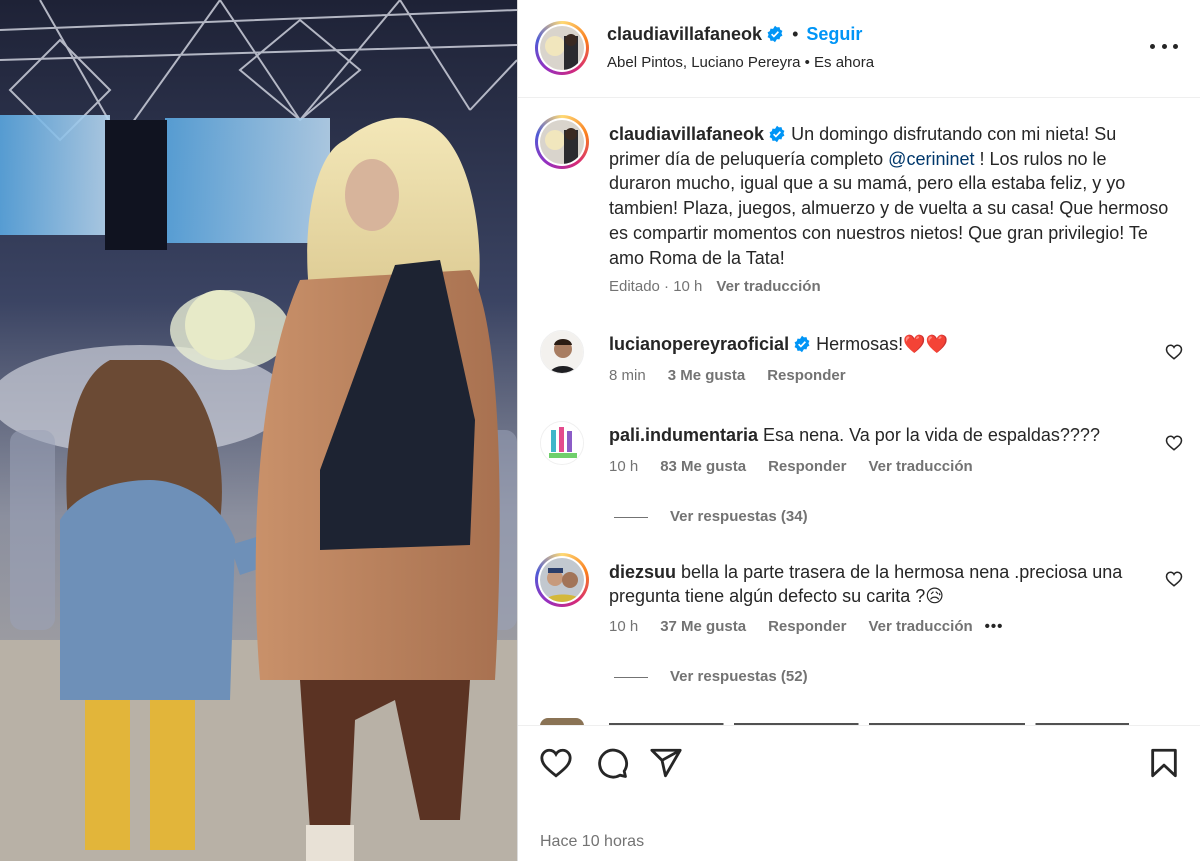 The image size is (1200, 861). Describe the element at coordinates (686, 134) in the screenshot. I see `caption-username: claudiavillafaneok` at that location.